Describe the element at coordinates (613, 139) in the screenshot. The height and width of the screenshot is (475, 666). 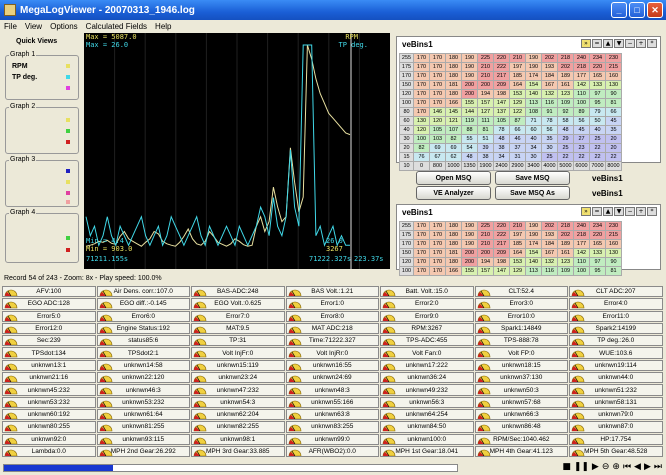
I see `ve-cell: 20` at that location.